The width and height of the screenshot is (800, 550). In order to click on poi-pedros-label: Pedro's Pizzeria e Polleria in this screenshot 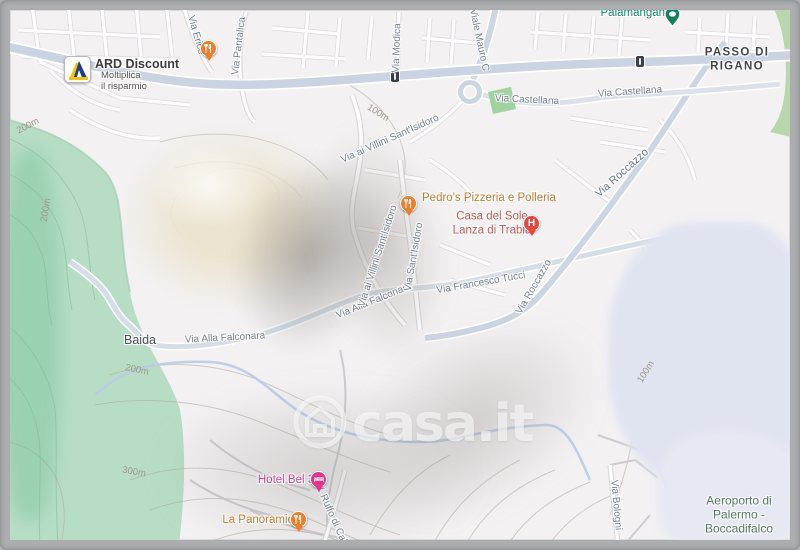, I will do `click(489, 198)`.